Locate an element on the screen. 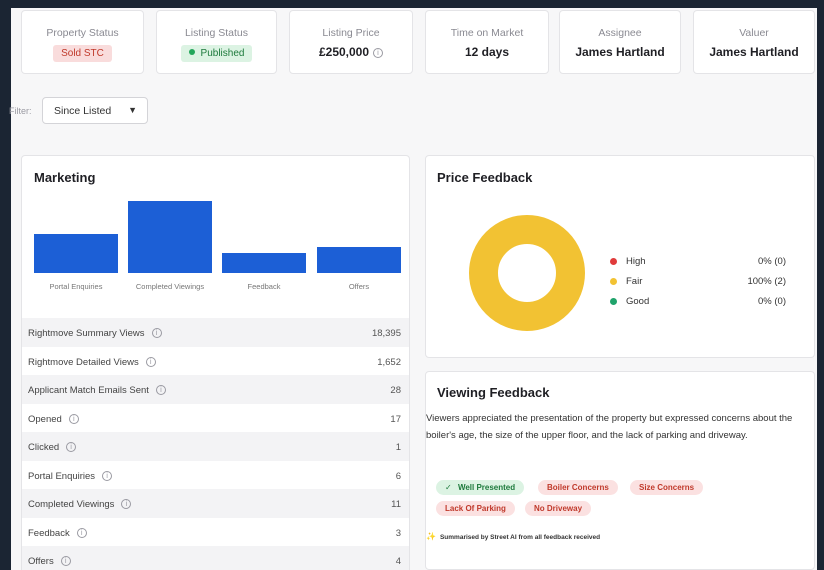 The height and width of the screenshot is (570, 824). assignee-card: Assignee James Hartland is located at coordinates (620, 42).